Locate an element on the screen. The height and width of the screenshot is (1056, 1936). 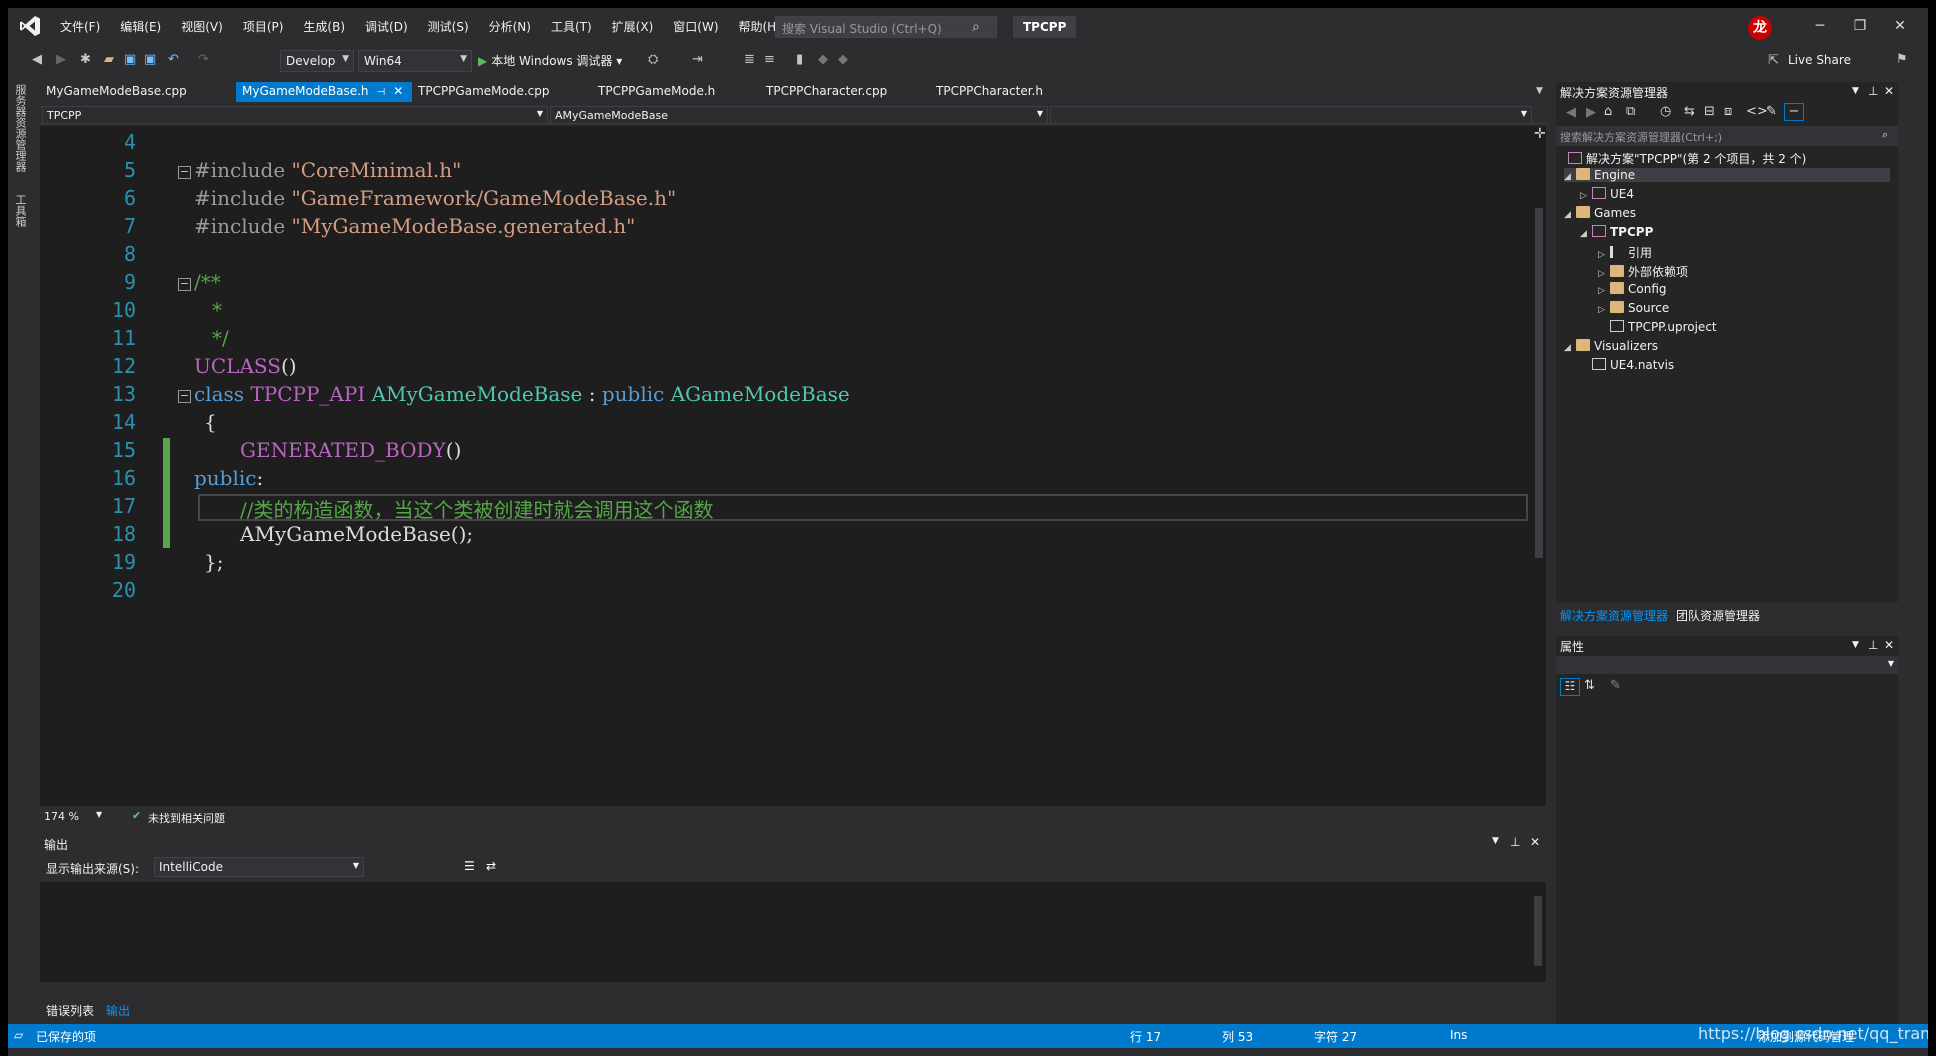
next-bookmark-icon: ◆ is located at coordinates (843, 59).